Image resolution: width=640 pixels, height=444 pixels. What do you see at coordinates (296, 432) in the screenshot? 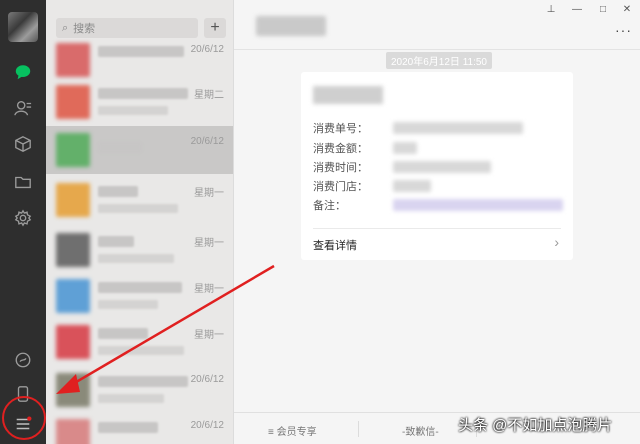
I see `menu-label: 会员专享` at bounding box center [296, 432].